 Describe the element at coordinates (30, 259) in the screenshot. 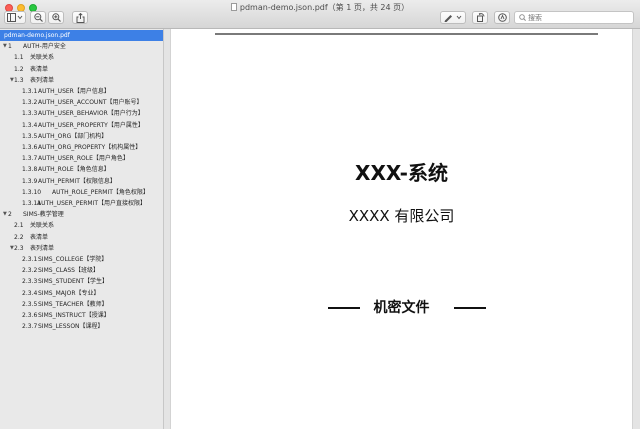

I see `outline-item-number: 2.3.1` at that location.